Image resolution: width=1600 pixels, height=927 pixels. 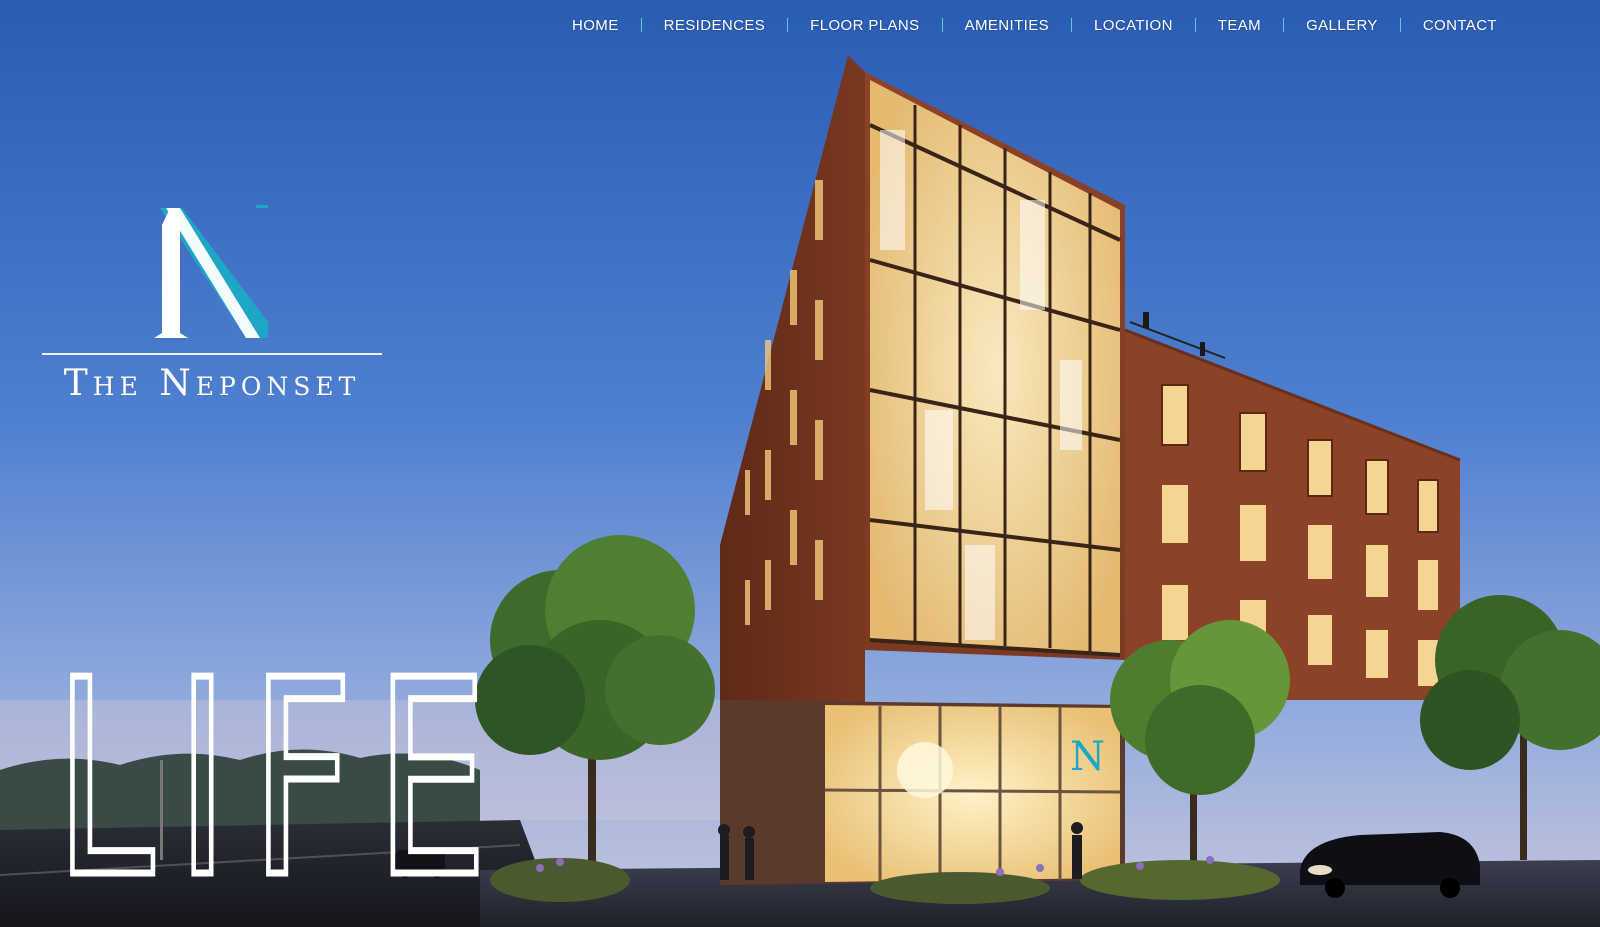 I want to click on nav-contact: CONTACT, so click(x=1460, y=25).